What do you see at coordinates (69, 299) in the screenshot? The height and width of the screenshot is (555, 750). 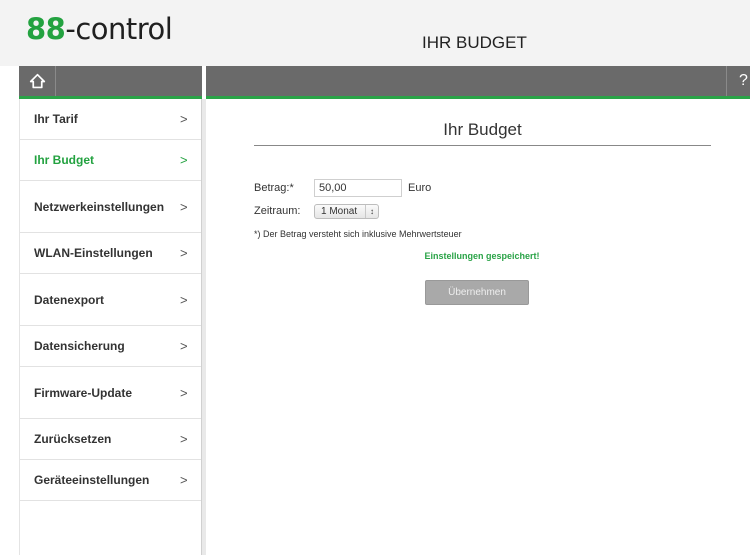 I see `sidebar-item-label: Datenexport` at bounding box center [69, 299].